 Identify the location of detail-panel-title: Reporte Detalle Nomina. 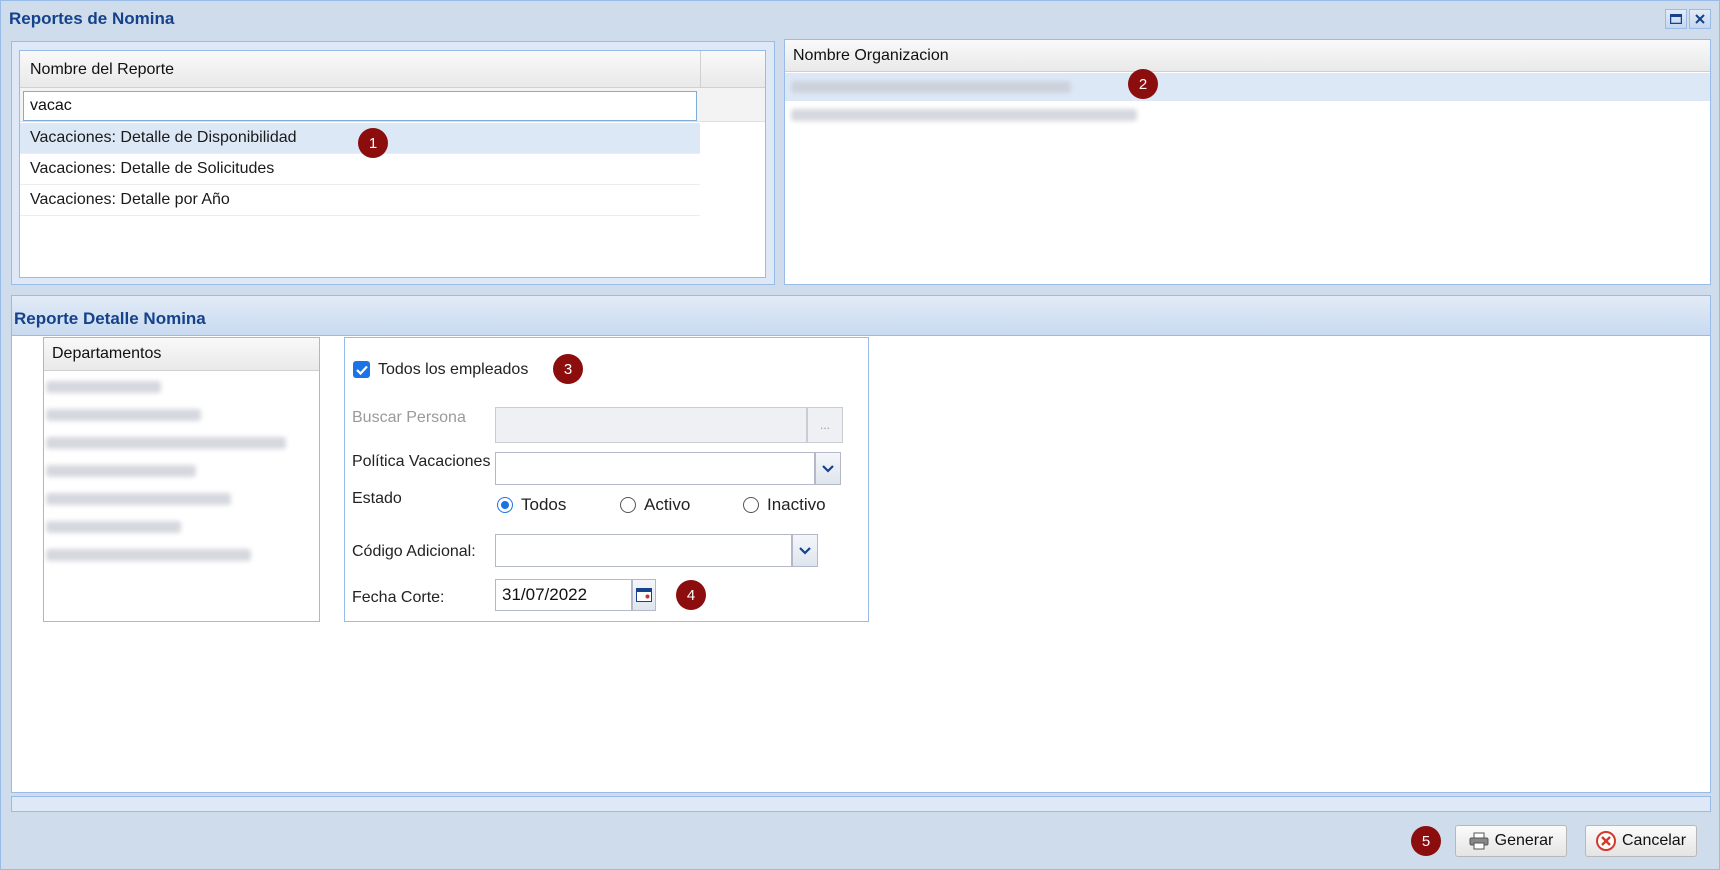
(110, 318).